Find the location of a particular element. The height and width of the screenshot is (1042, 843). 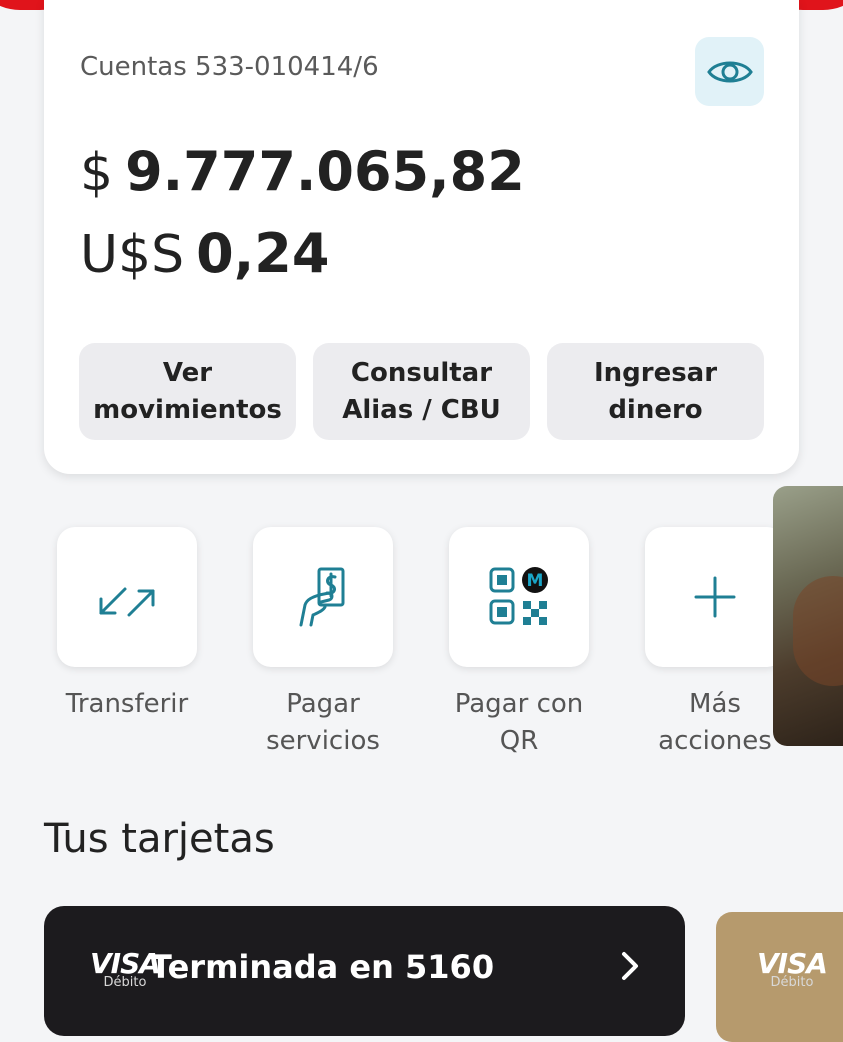

more-actions-button is located at coordinates (715, 597).